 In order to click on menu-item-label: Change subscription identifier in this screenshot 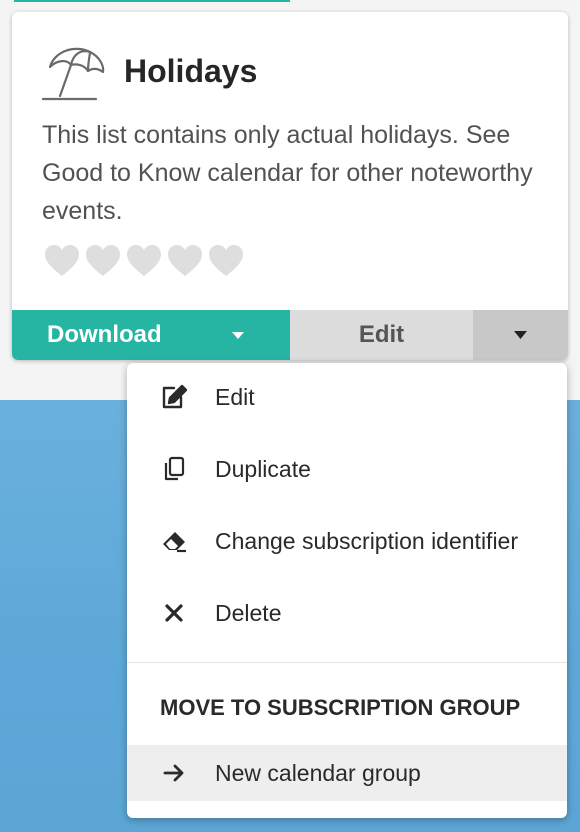, I will do `click(367, 540)`.